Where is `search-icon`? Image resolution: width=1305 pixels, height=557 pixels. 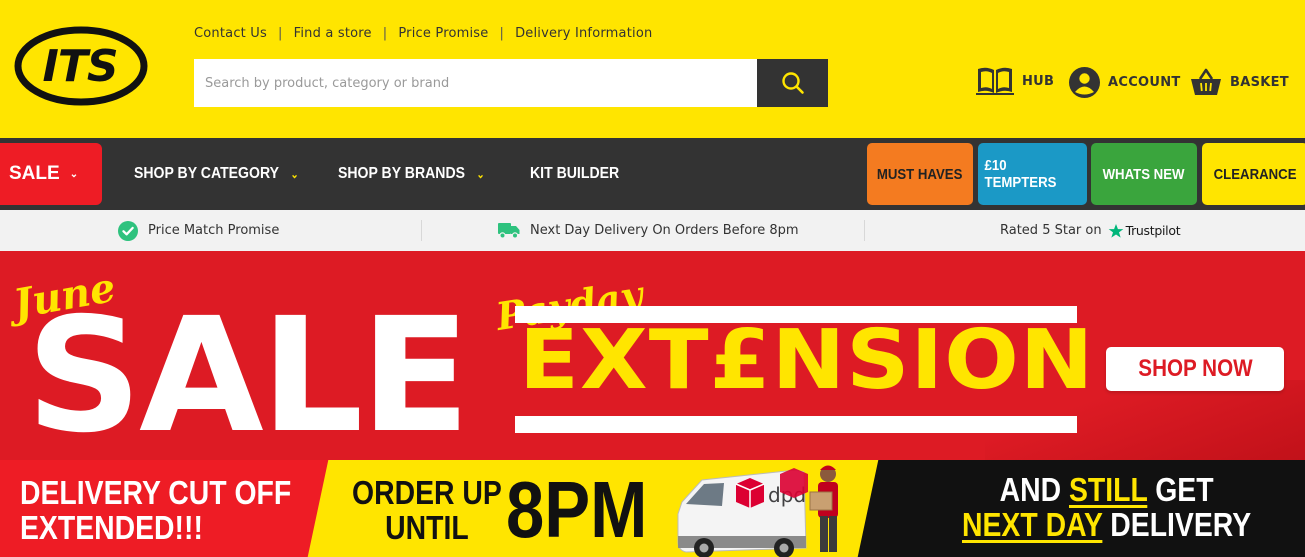 search-icon is located at coordinates (792, 83).